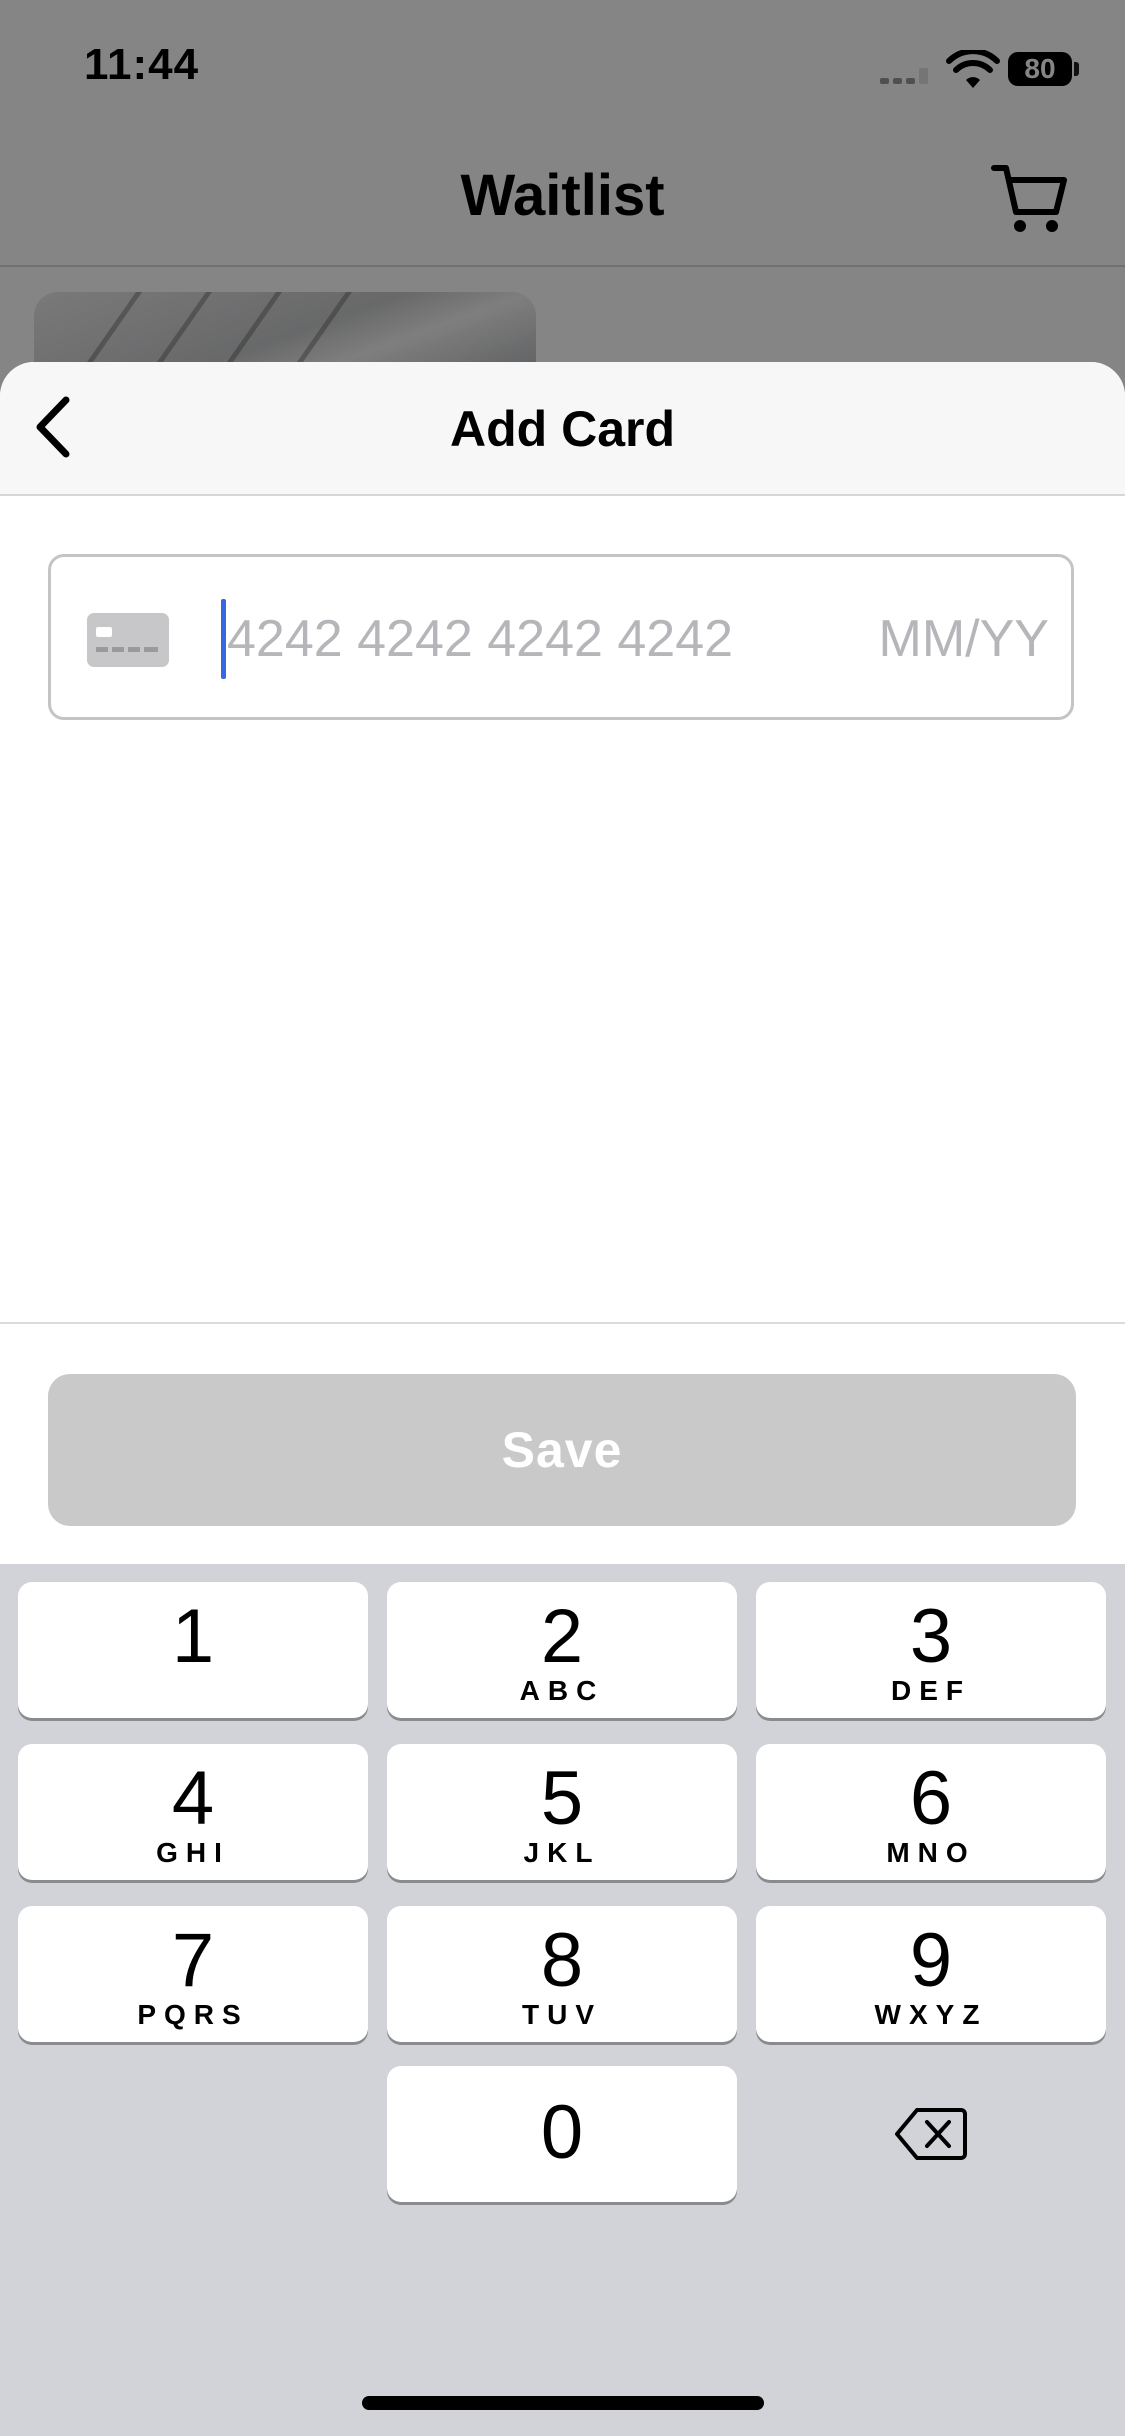 The width and height of the screenshot is (1125, 2436). Describe the element at coordinates (562, 1323) in the screenshot. I see `footer-divider` at that location.